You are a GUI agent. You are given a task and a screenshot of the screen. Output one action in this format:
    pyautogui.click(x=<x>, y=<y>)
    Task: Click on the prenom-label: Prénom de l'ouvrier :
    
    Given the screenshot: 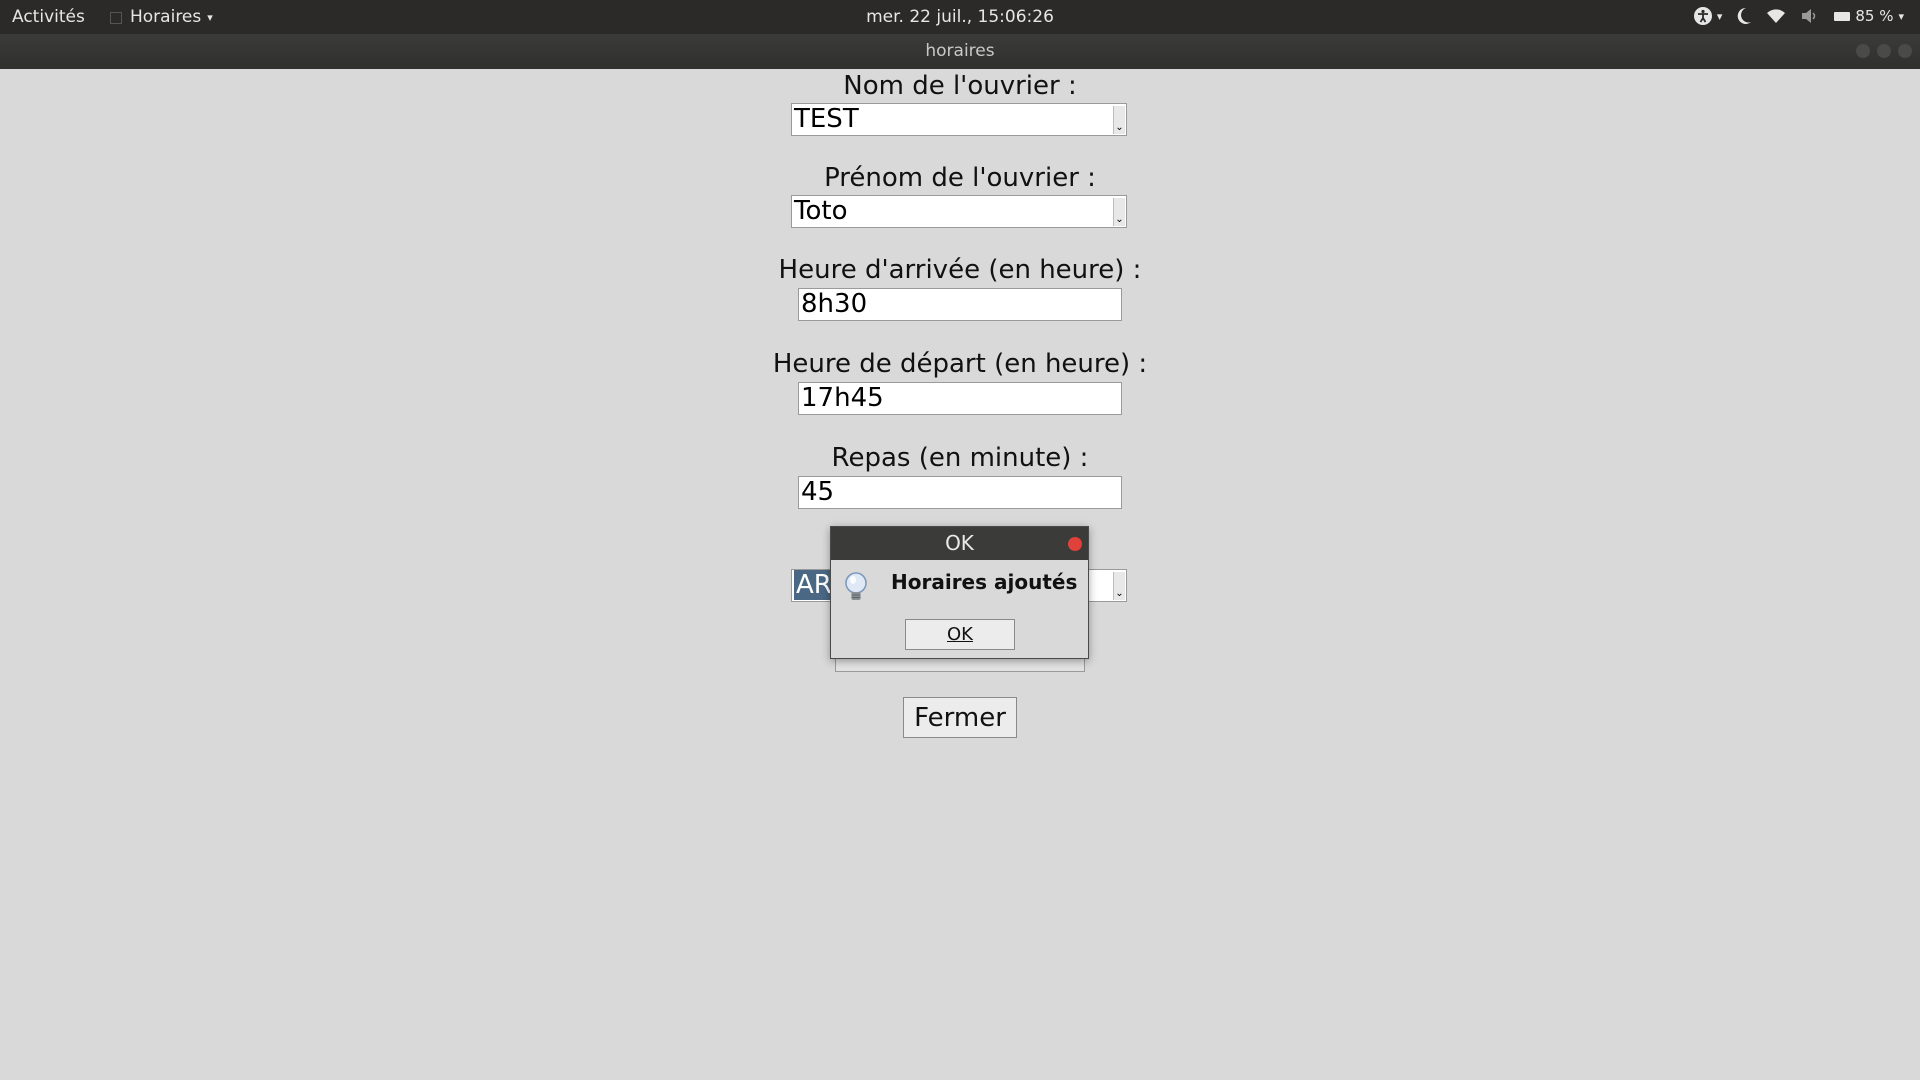 What is the action you would take?
    pyautogui.click(x=960, y=178)
    